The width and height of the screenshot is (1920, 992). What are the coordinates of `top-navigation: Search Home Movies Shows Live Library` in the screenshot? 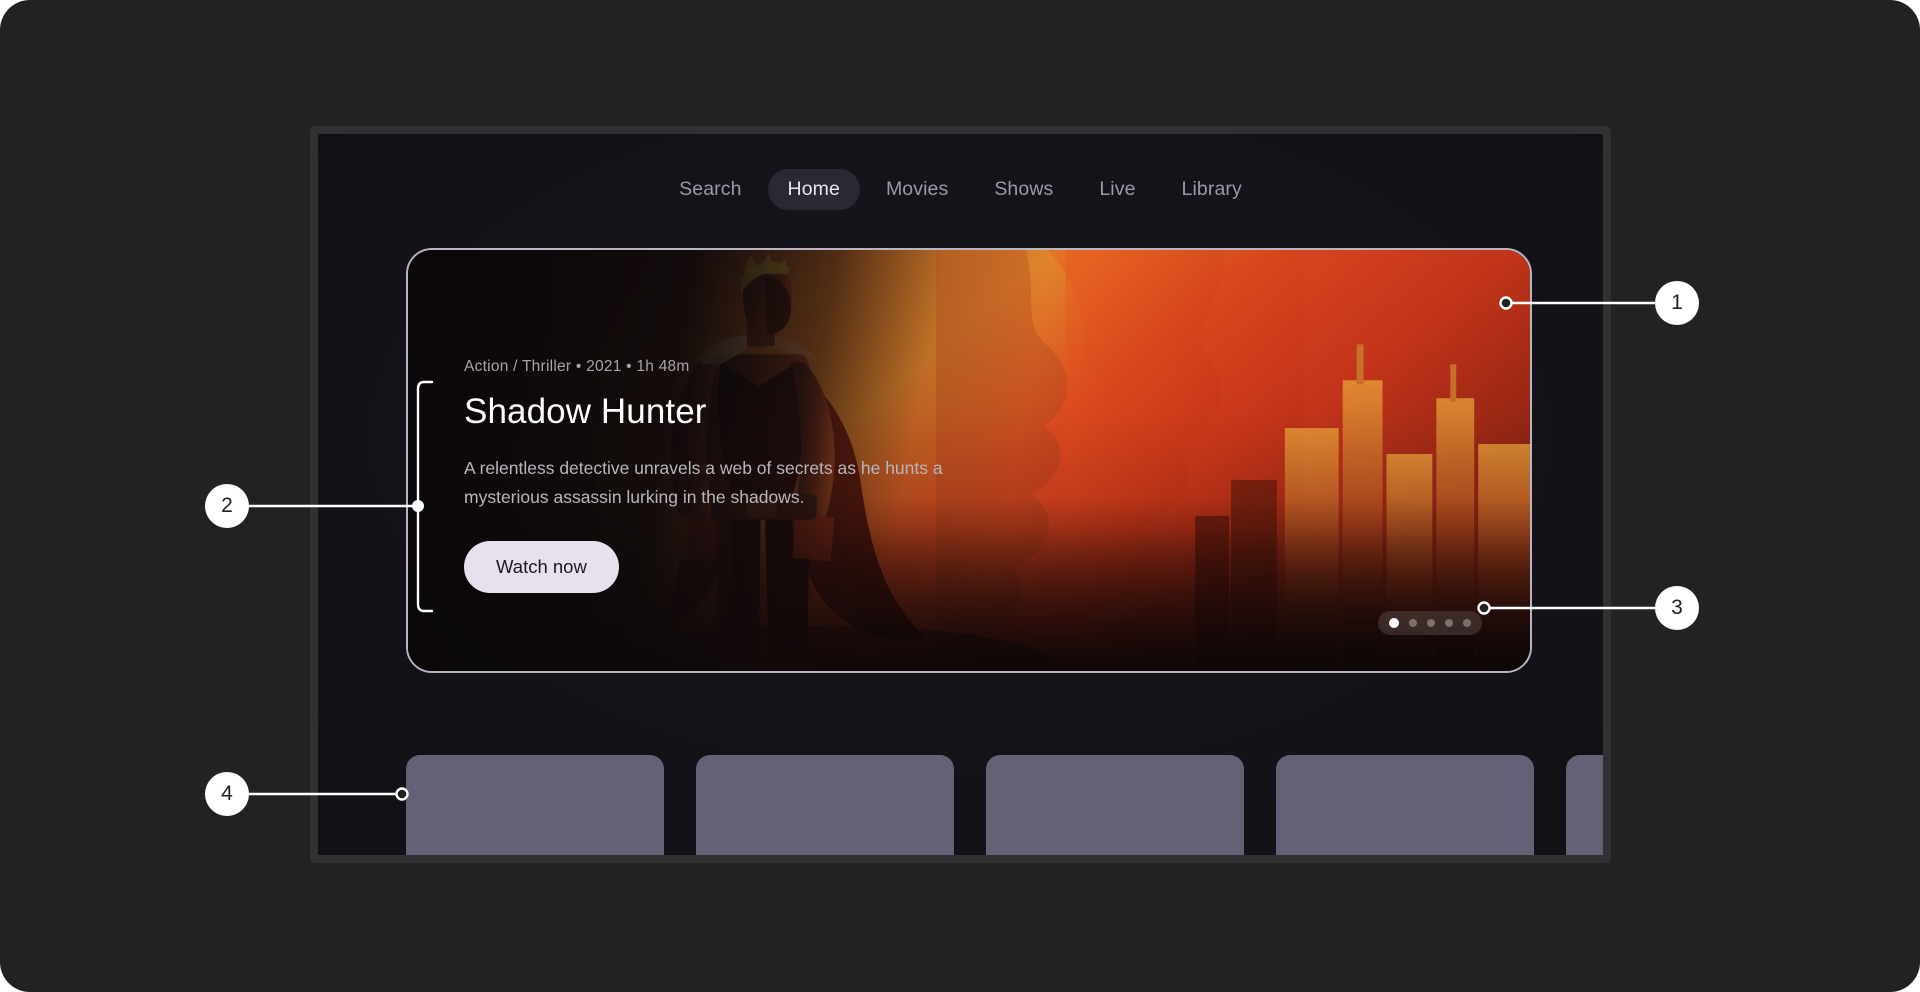 It's located at (960, 189).